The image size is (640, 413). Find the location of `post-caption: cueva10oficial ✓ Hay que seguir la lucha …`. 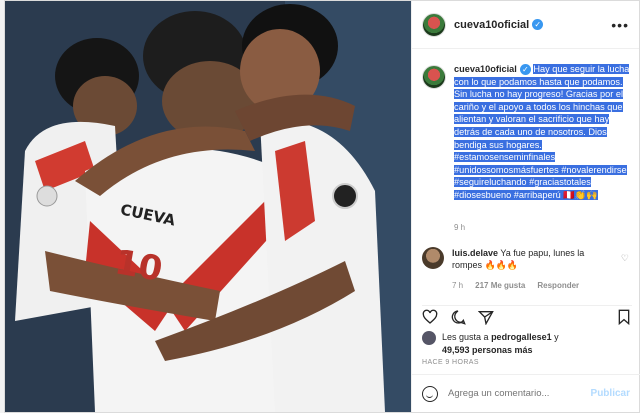

post-caption: cueva10oficial ✓ Hay que seguir la lucha … is located at coordinates (527, 132).